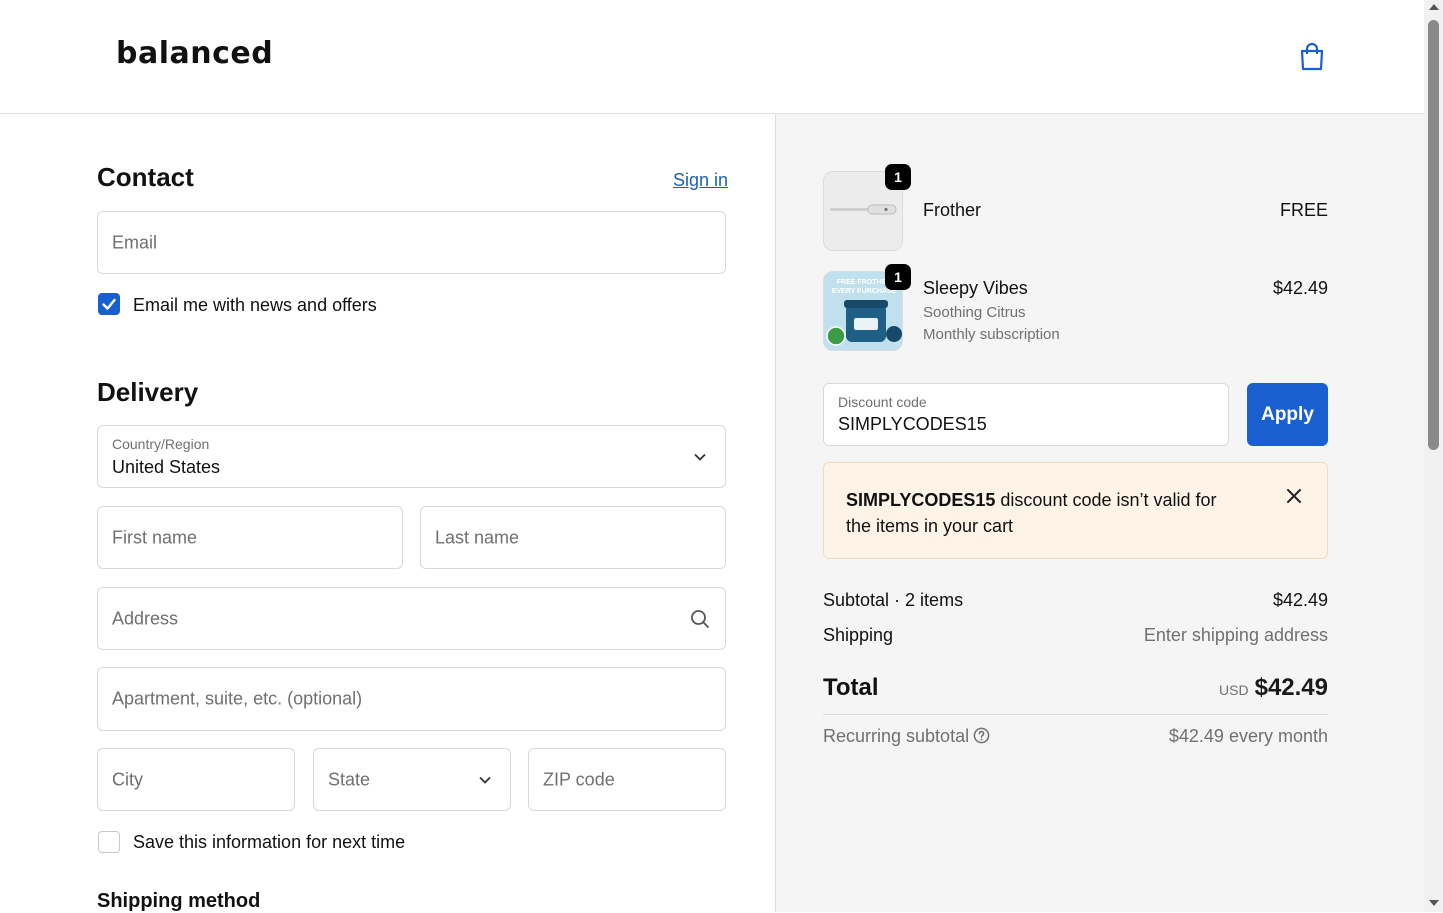  What do you see at coordinates (411, 618) in the screenshot?
I see `address-field: Address` at bounding box center [411, 618].